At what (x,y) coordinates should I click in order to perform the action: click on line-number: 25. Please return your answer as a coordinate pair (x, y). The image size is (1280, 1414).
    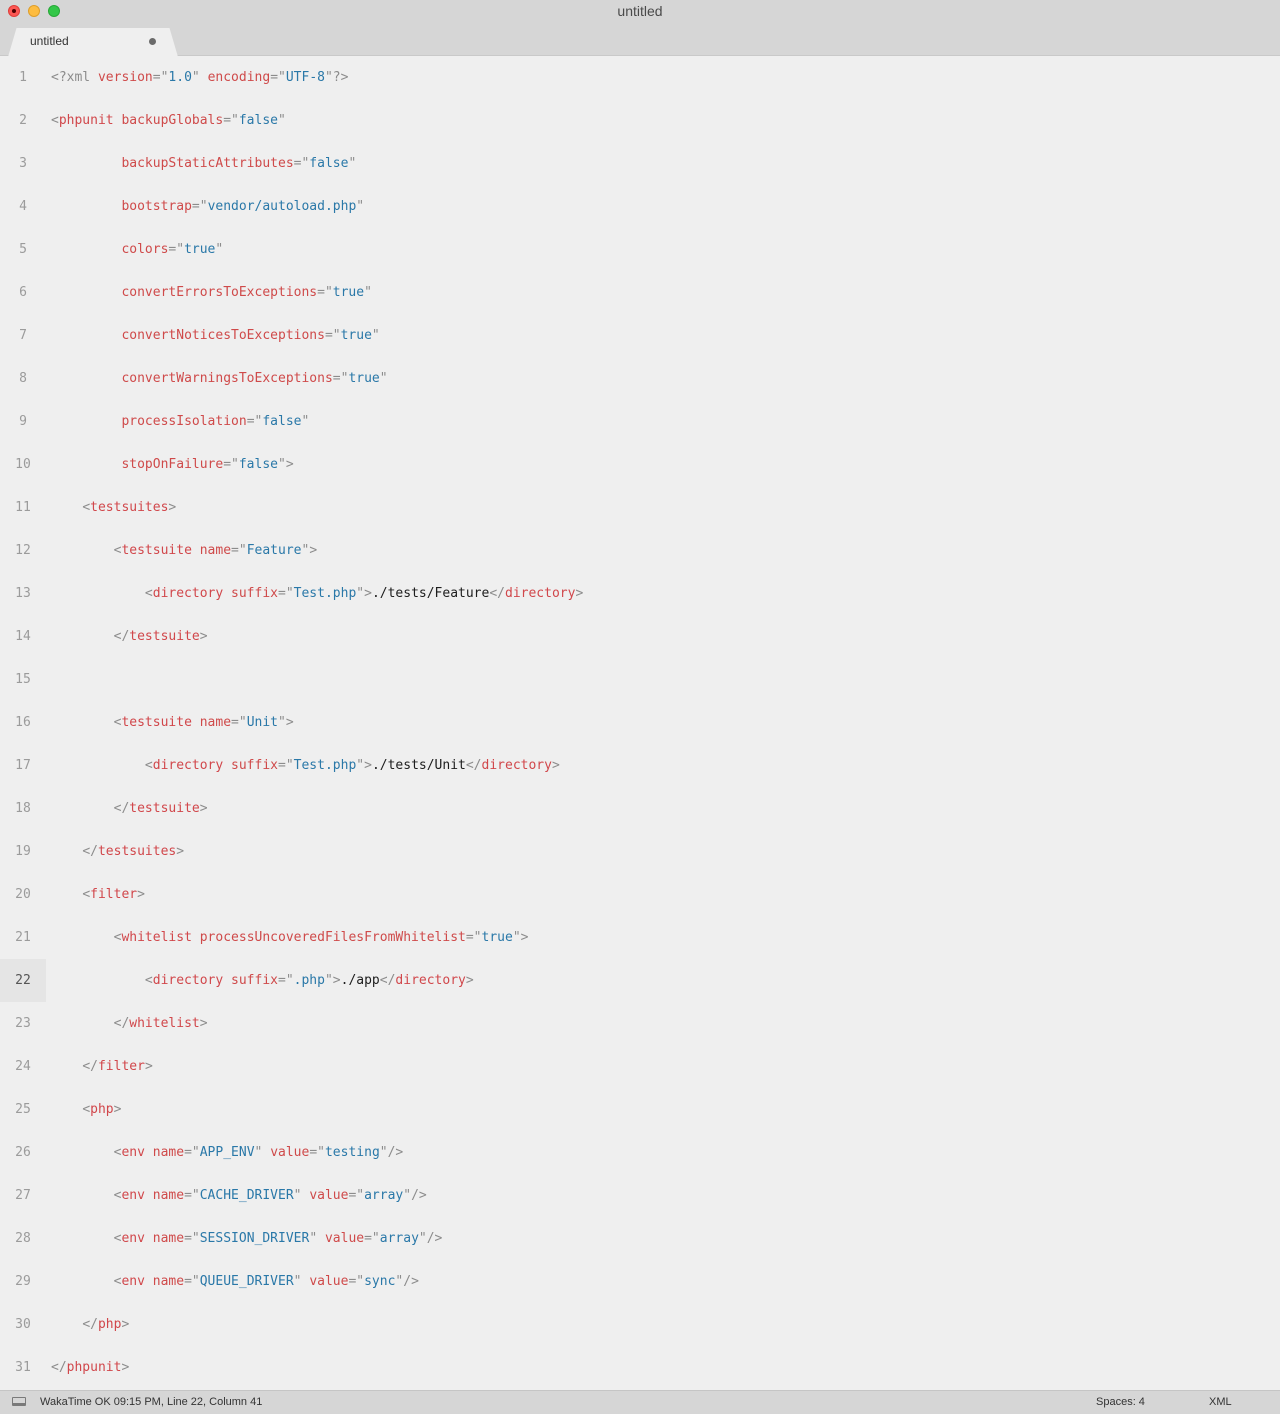
    Looking at the image, I should click on (23, 1109).